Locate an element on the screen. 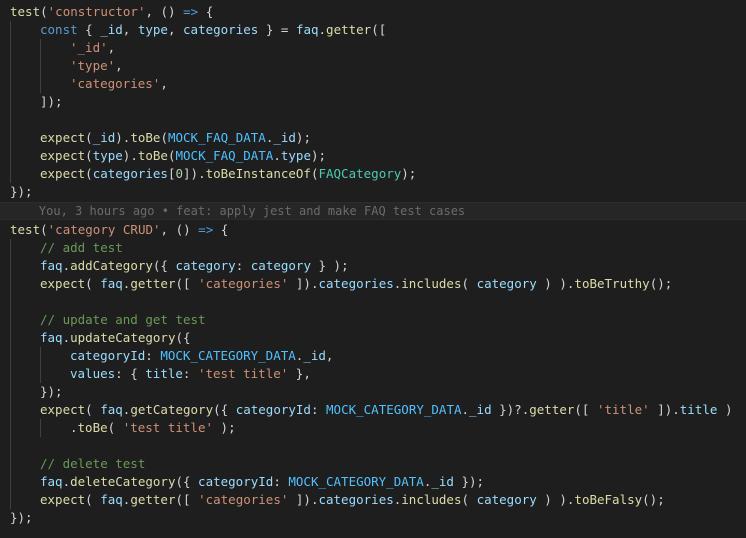  token-string: 'title' is located at coordinates (623, 409).